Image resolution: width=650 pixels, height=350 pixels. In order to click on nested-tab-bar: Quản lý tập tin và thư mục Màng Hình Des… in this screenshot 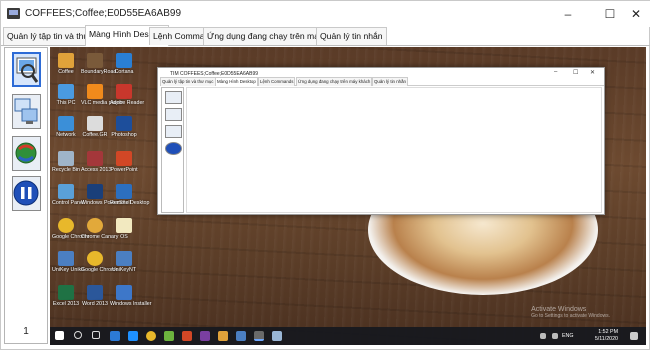, I will do `click(382, 81)`.